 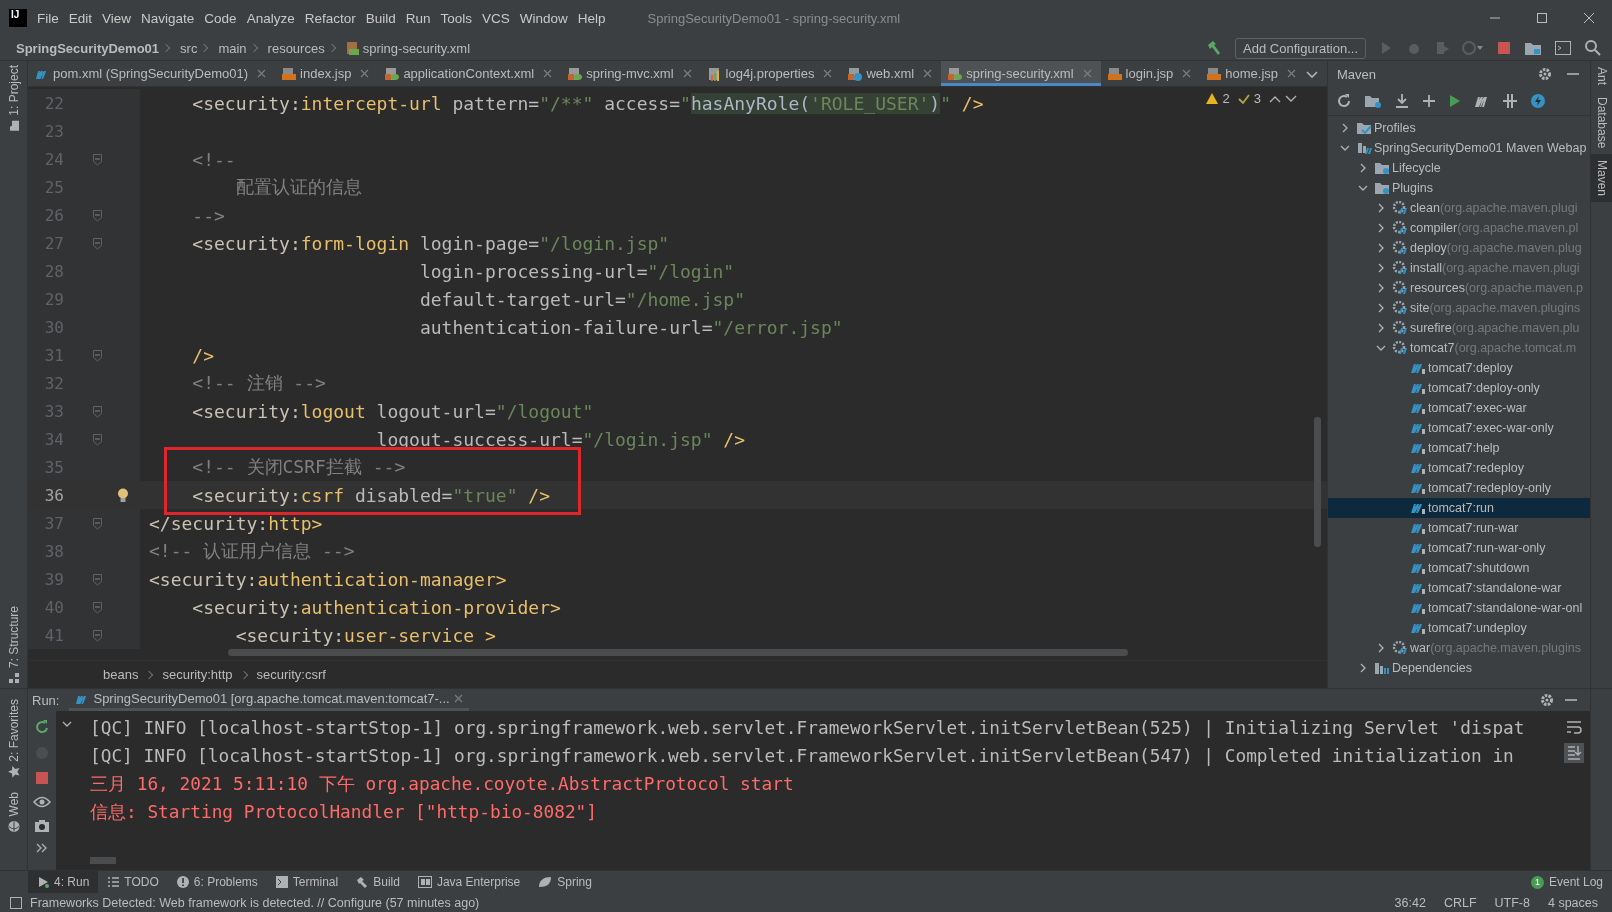 I want to click on terminal-window-icon, so click(x=1563, y=48).